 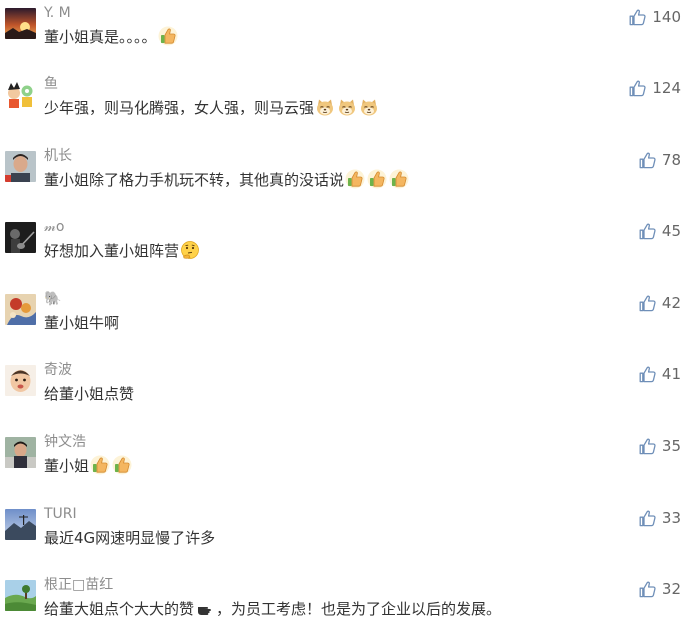 I want to click on comment-item: 钟文浩董小姐 35, so click(x=342, y=464).